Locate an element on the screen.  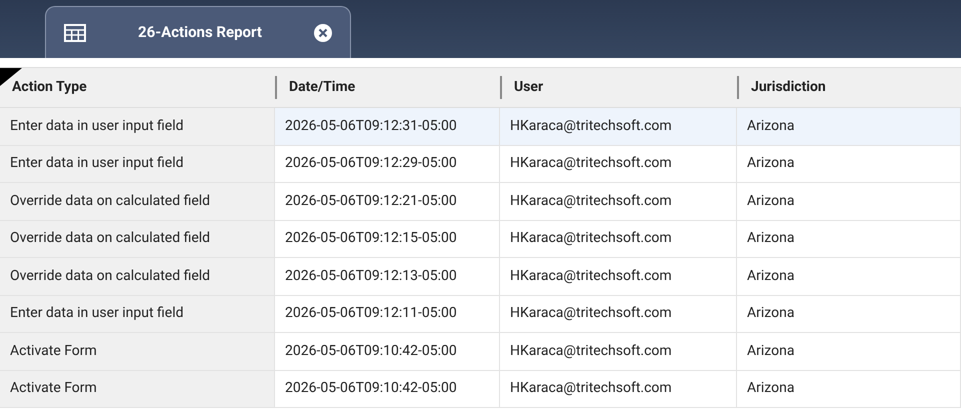
table-row: Override data on calculated field 2026-05-06T09:12:15-05:00 HKaraca@tritechsoft.com Arizona is located at coordinates (480, 239).